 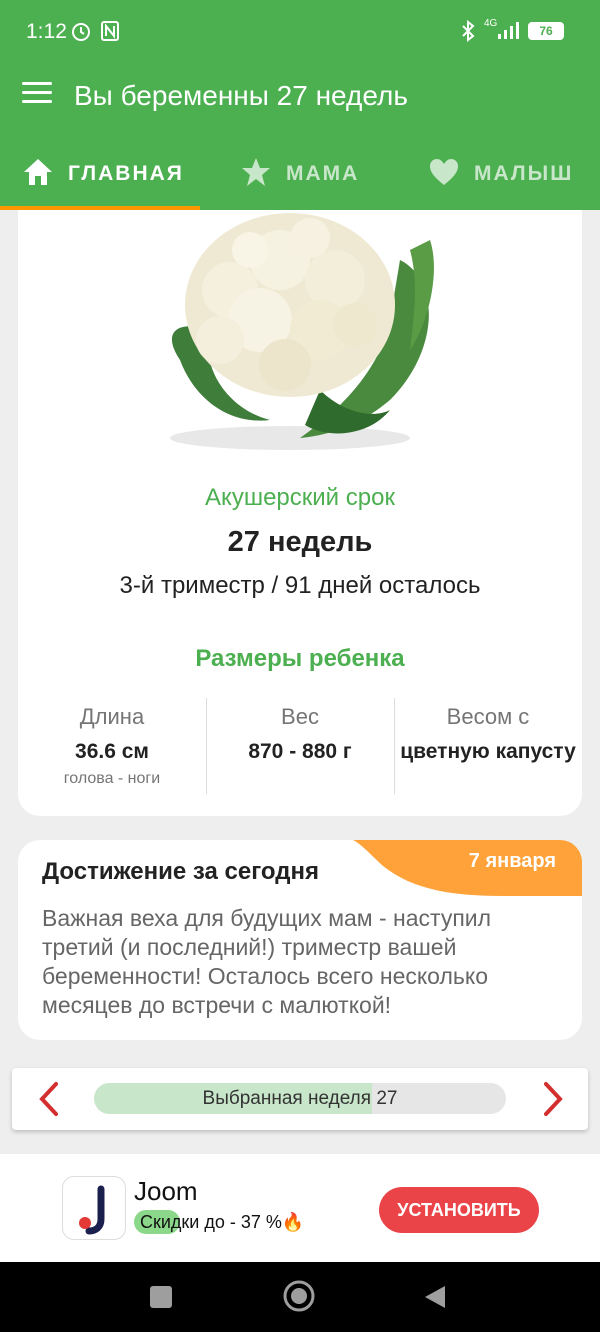 I want to click on comparison-label: Весом с, so click(x=488, y=716).